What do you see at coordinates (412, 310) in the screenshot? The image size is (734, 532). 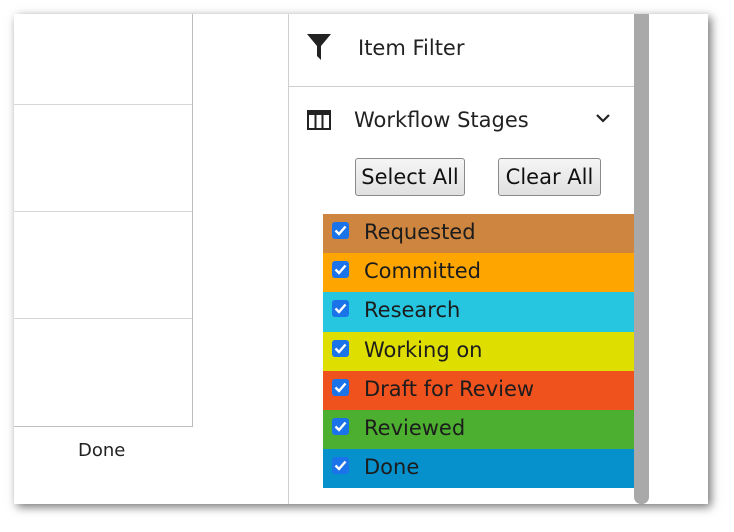 I see `stage-label: Research` at bounding box center [412, 310].